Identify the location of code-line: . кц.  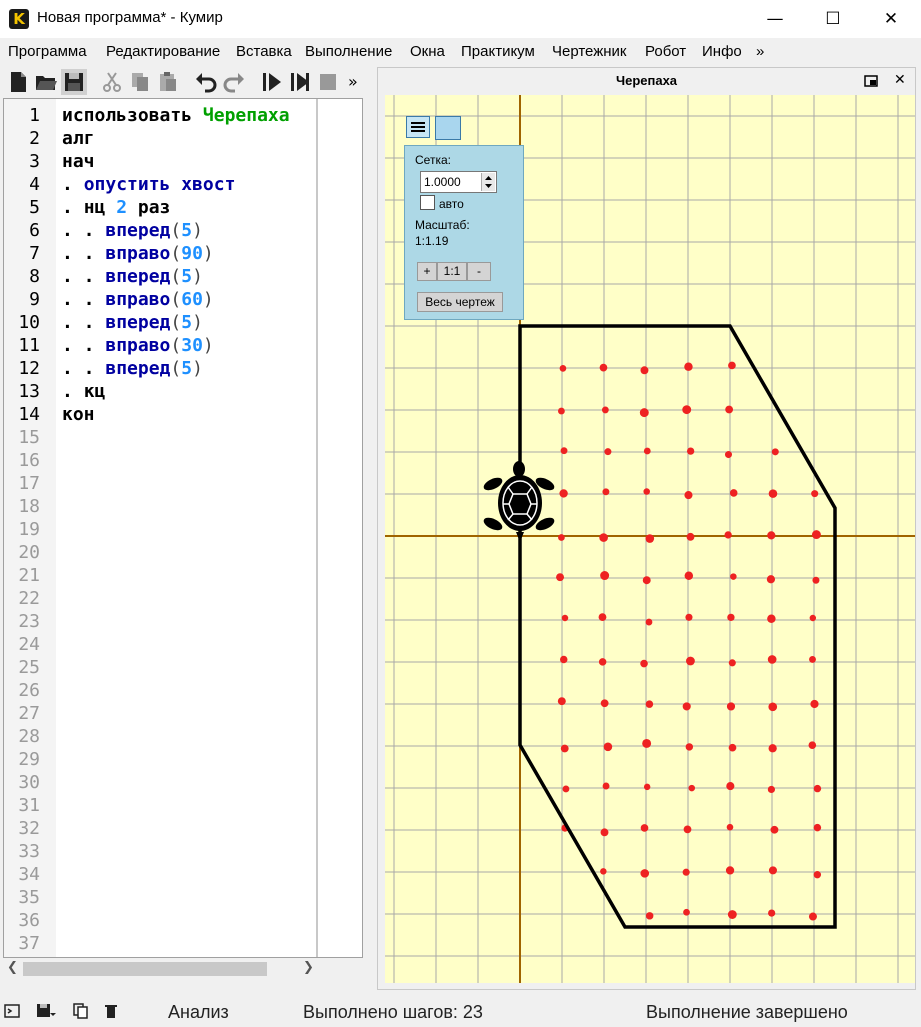
(83, 391).